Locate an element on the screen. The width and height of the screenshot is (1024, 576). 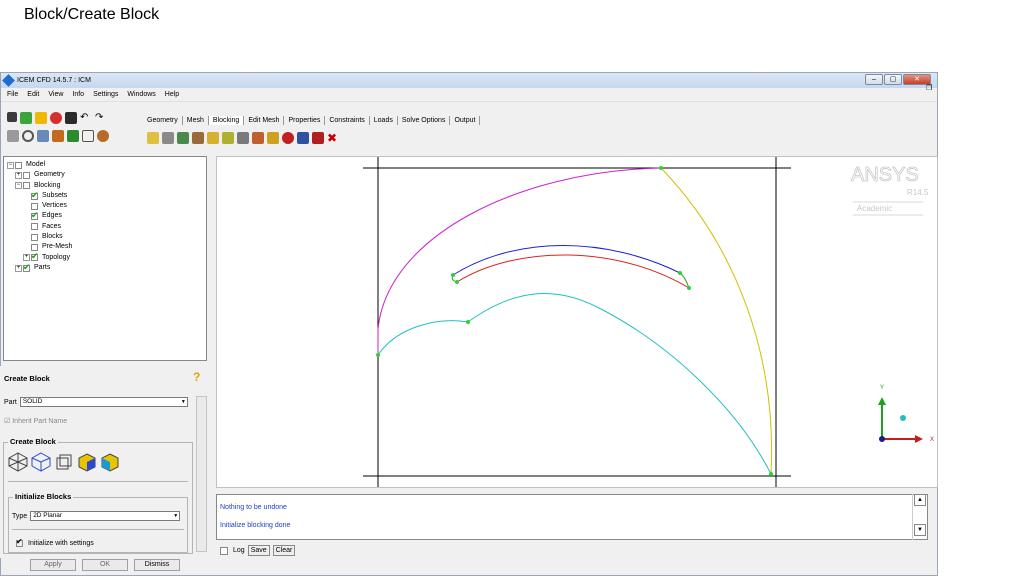
tree-item-parts: + Parts is located at coordinates (105, 267).